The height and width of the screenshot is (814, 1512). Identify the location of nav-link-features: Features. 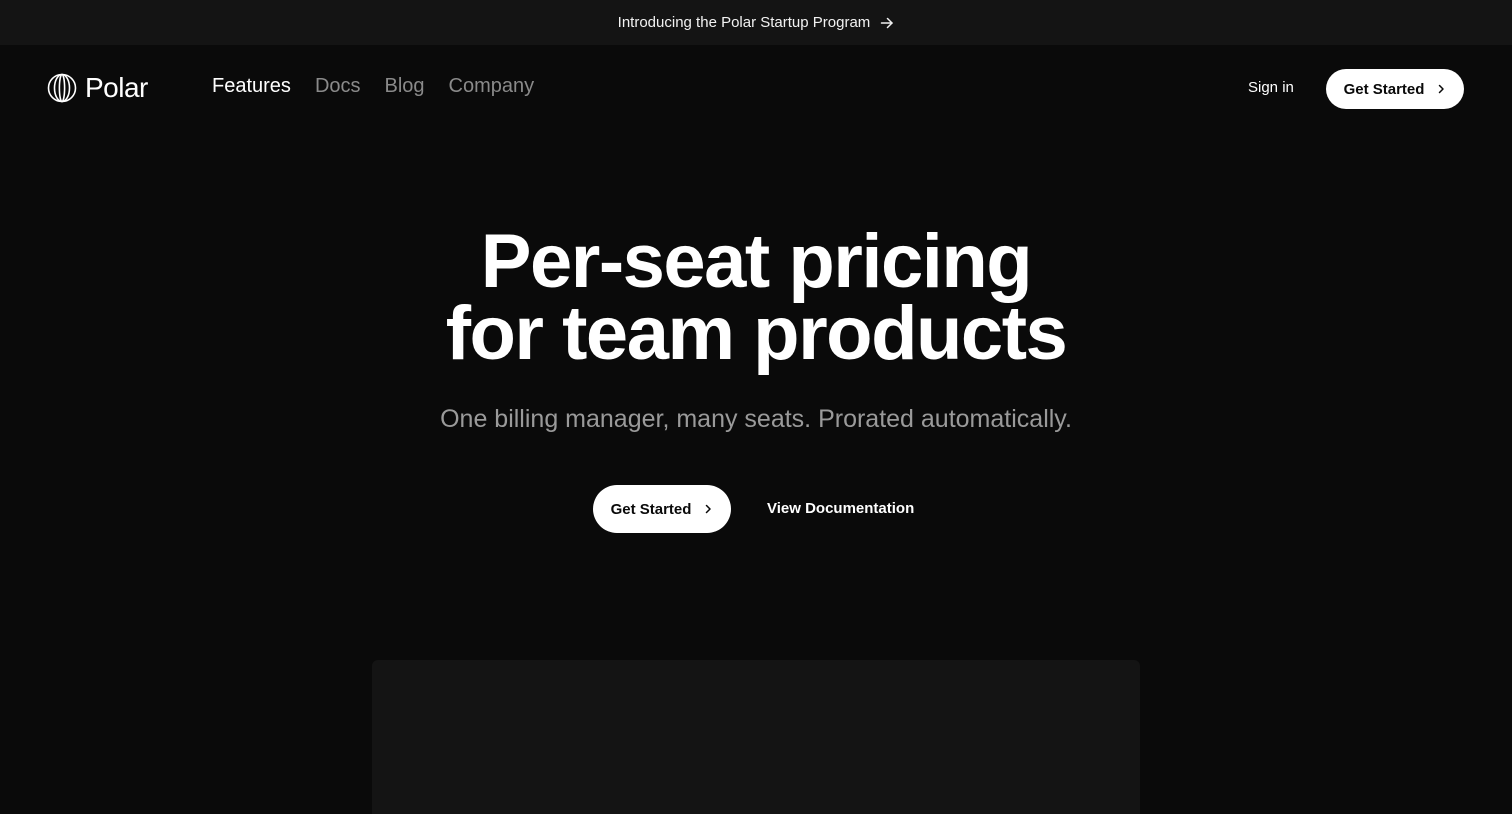
(251, 86).